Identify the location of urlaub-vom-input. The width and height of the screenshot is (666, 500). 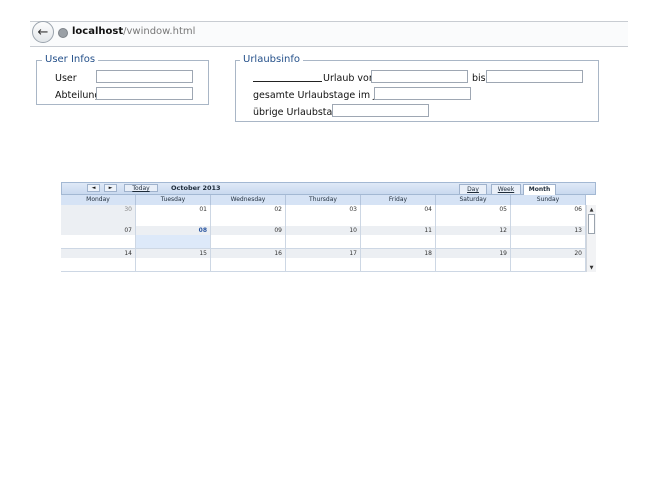
(419, 76).